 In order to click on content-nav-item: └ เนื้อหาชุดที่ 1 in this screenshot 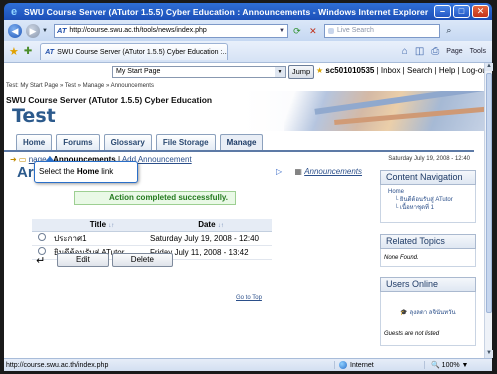, I will do `click(428, 208)`.